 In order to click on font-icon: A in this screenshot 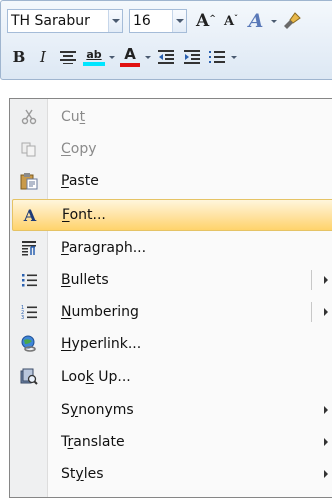, I will do `click(30, 215)`.